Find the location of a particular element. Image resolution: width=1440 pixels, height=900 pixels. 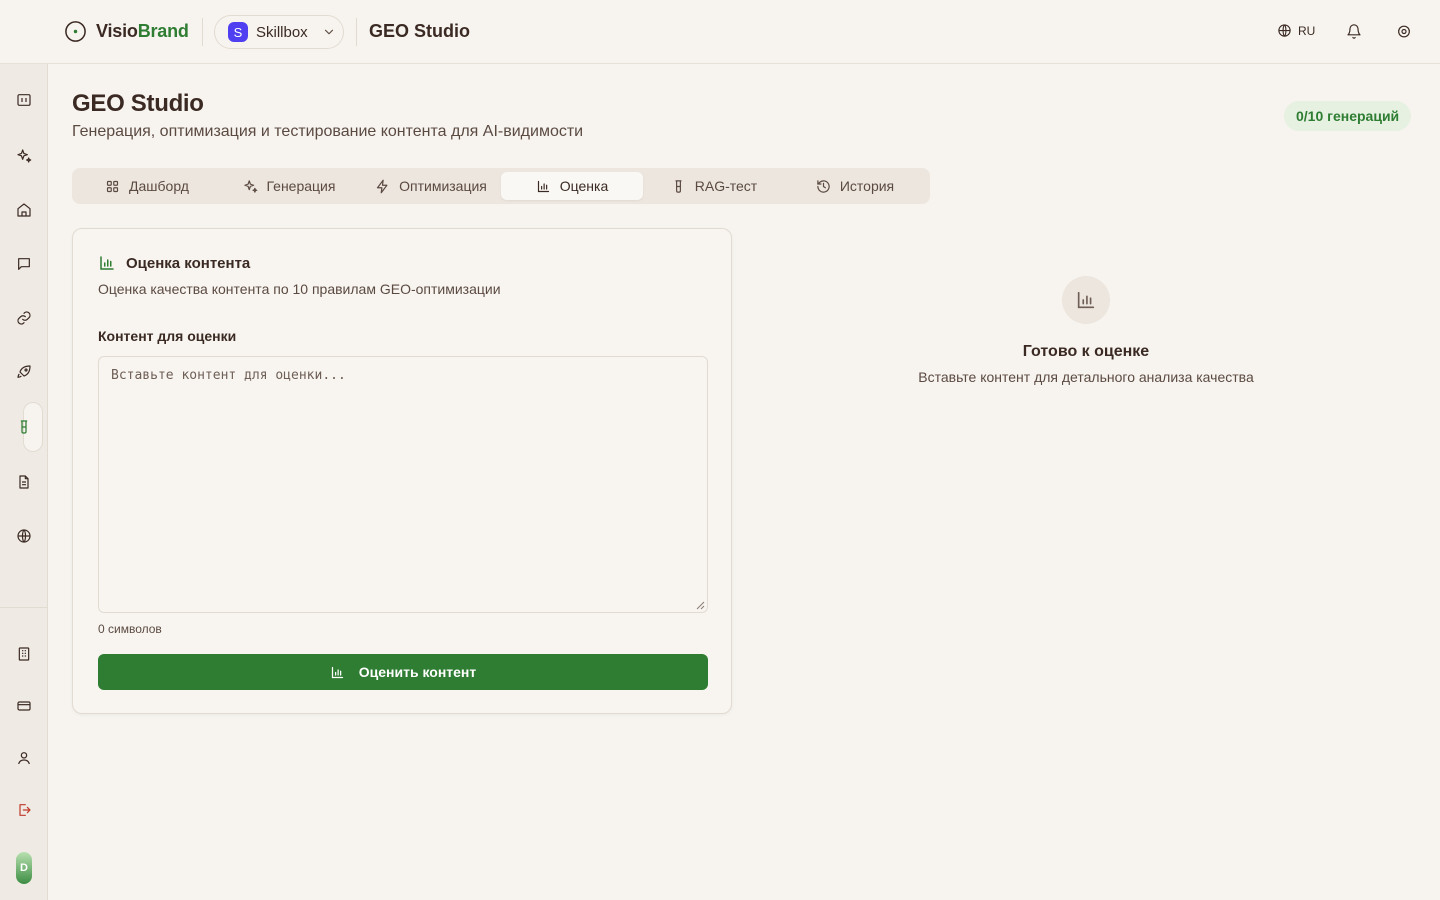

evaluate-content-button: Оценить контент is located at coordinates (403, 672).